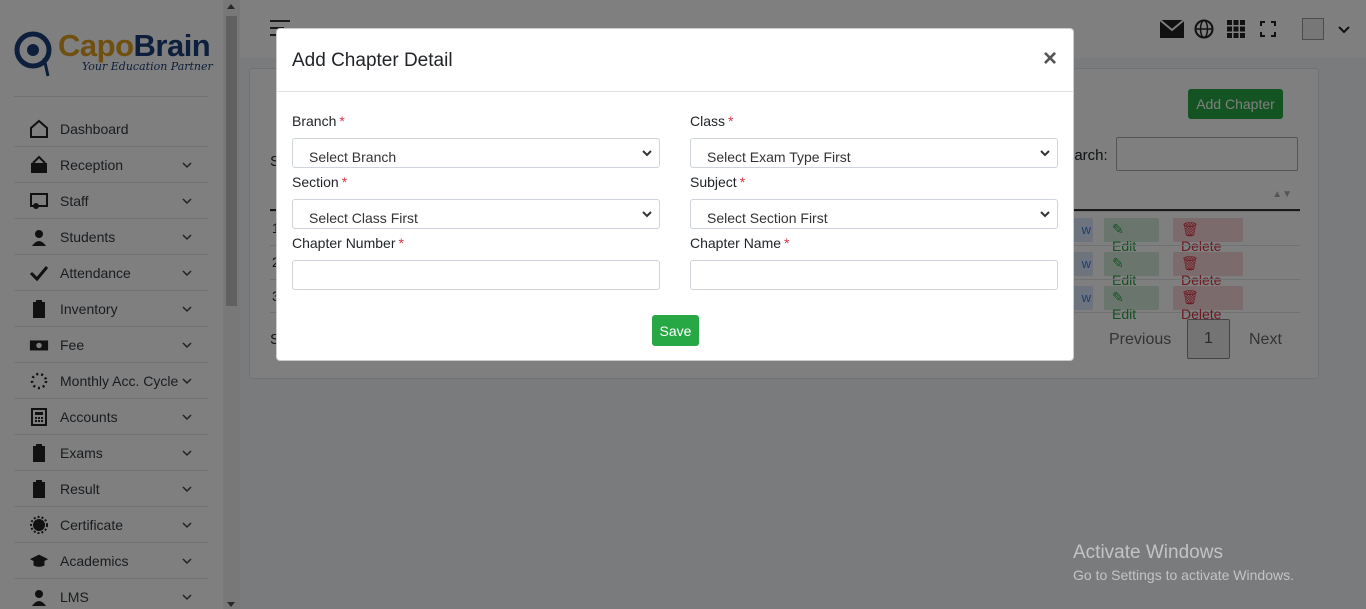  I want to click on chapter-name-input, so click(874, 275).